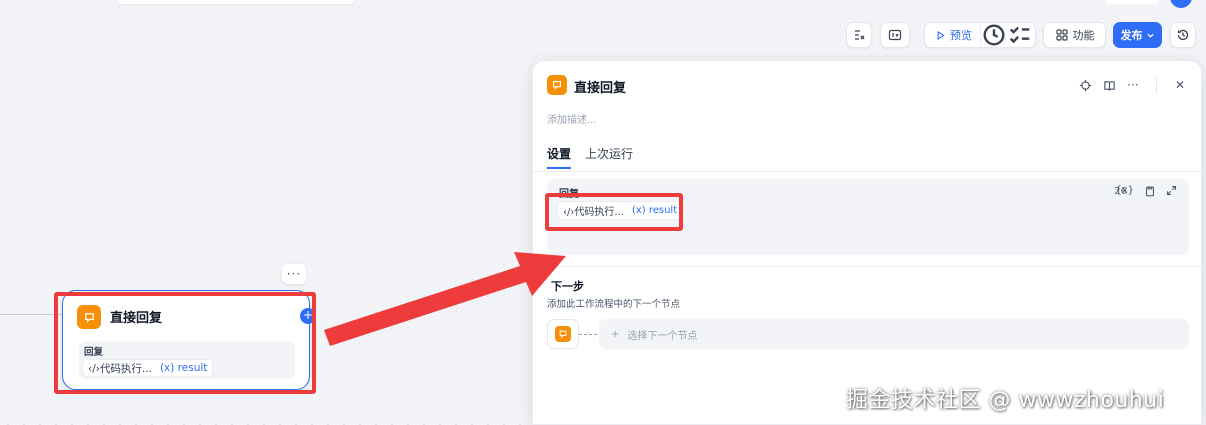 The image size is (1206, 425). I want to click on publish-button: 发布, so click(1137, 35).